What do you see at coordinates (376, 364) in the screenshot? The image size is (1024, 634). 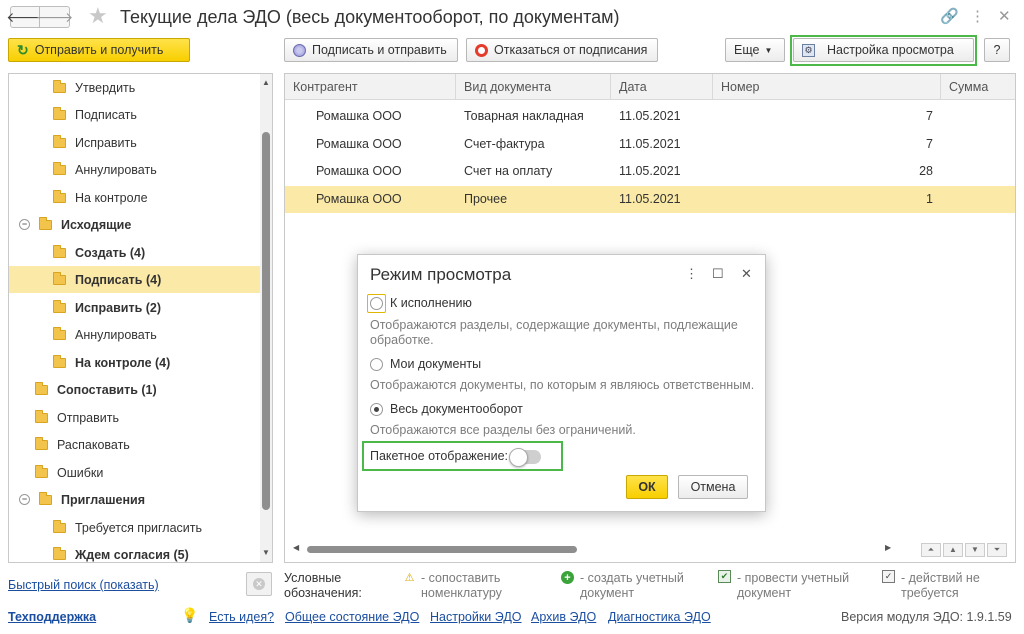 I see `radio-my-documents` at bounding box center [376, 364].